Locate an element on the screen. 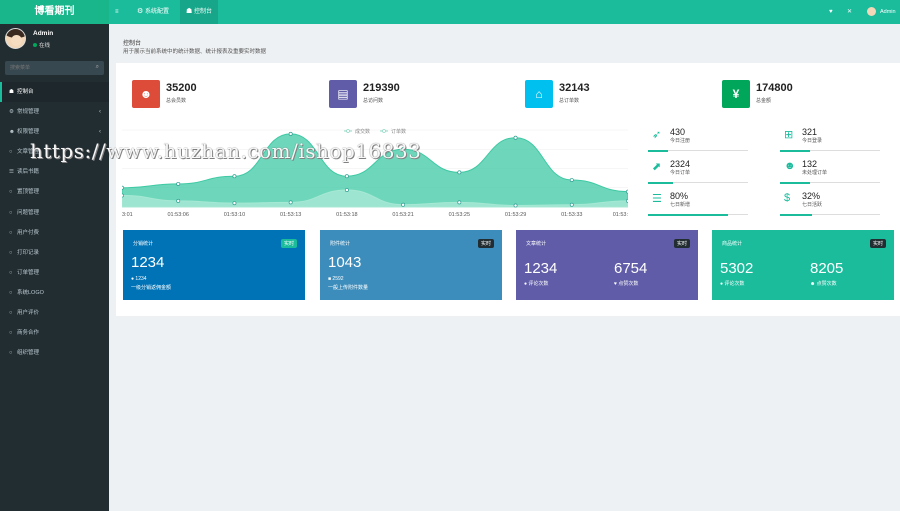 This screenshot has width=900, height=511. sidebar-item-payment: ○ 用户付费 is located at coordinates (54, 233).